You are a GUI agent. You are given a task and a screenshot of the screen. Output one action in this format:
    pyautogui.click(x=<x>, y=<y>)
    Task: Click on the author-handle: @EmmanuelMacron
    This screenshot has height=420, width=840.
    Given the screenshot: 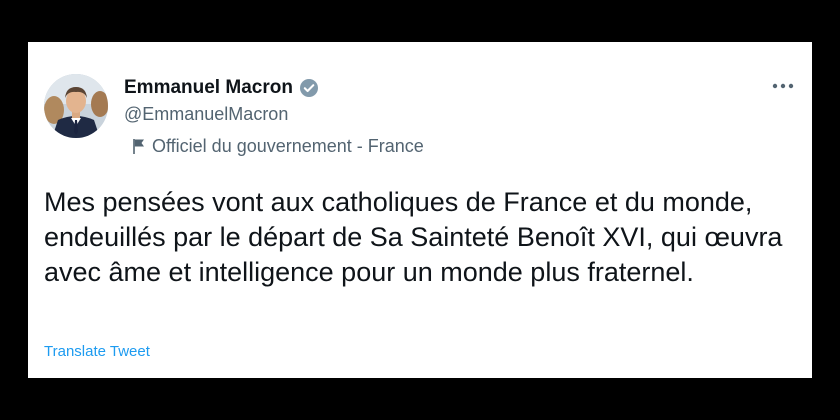 What is the action you would take?
    pyautogui.click(x=206, y=114)
    